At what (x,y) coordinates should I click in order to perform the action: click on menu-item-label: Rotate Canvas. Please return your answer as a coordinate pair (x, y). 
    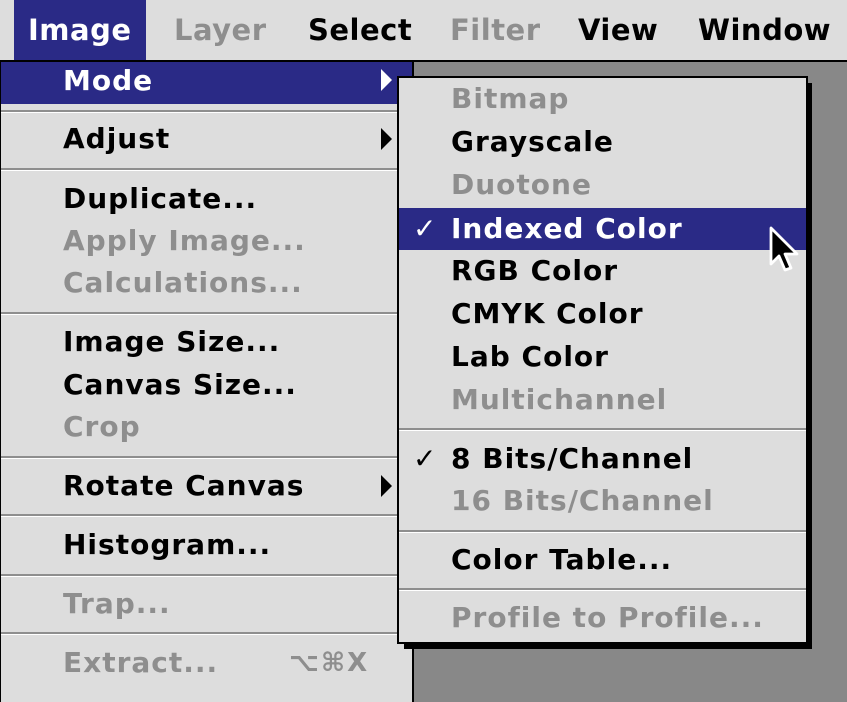
    Looking at the image, I should click on (184, 485).